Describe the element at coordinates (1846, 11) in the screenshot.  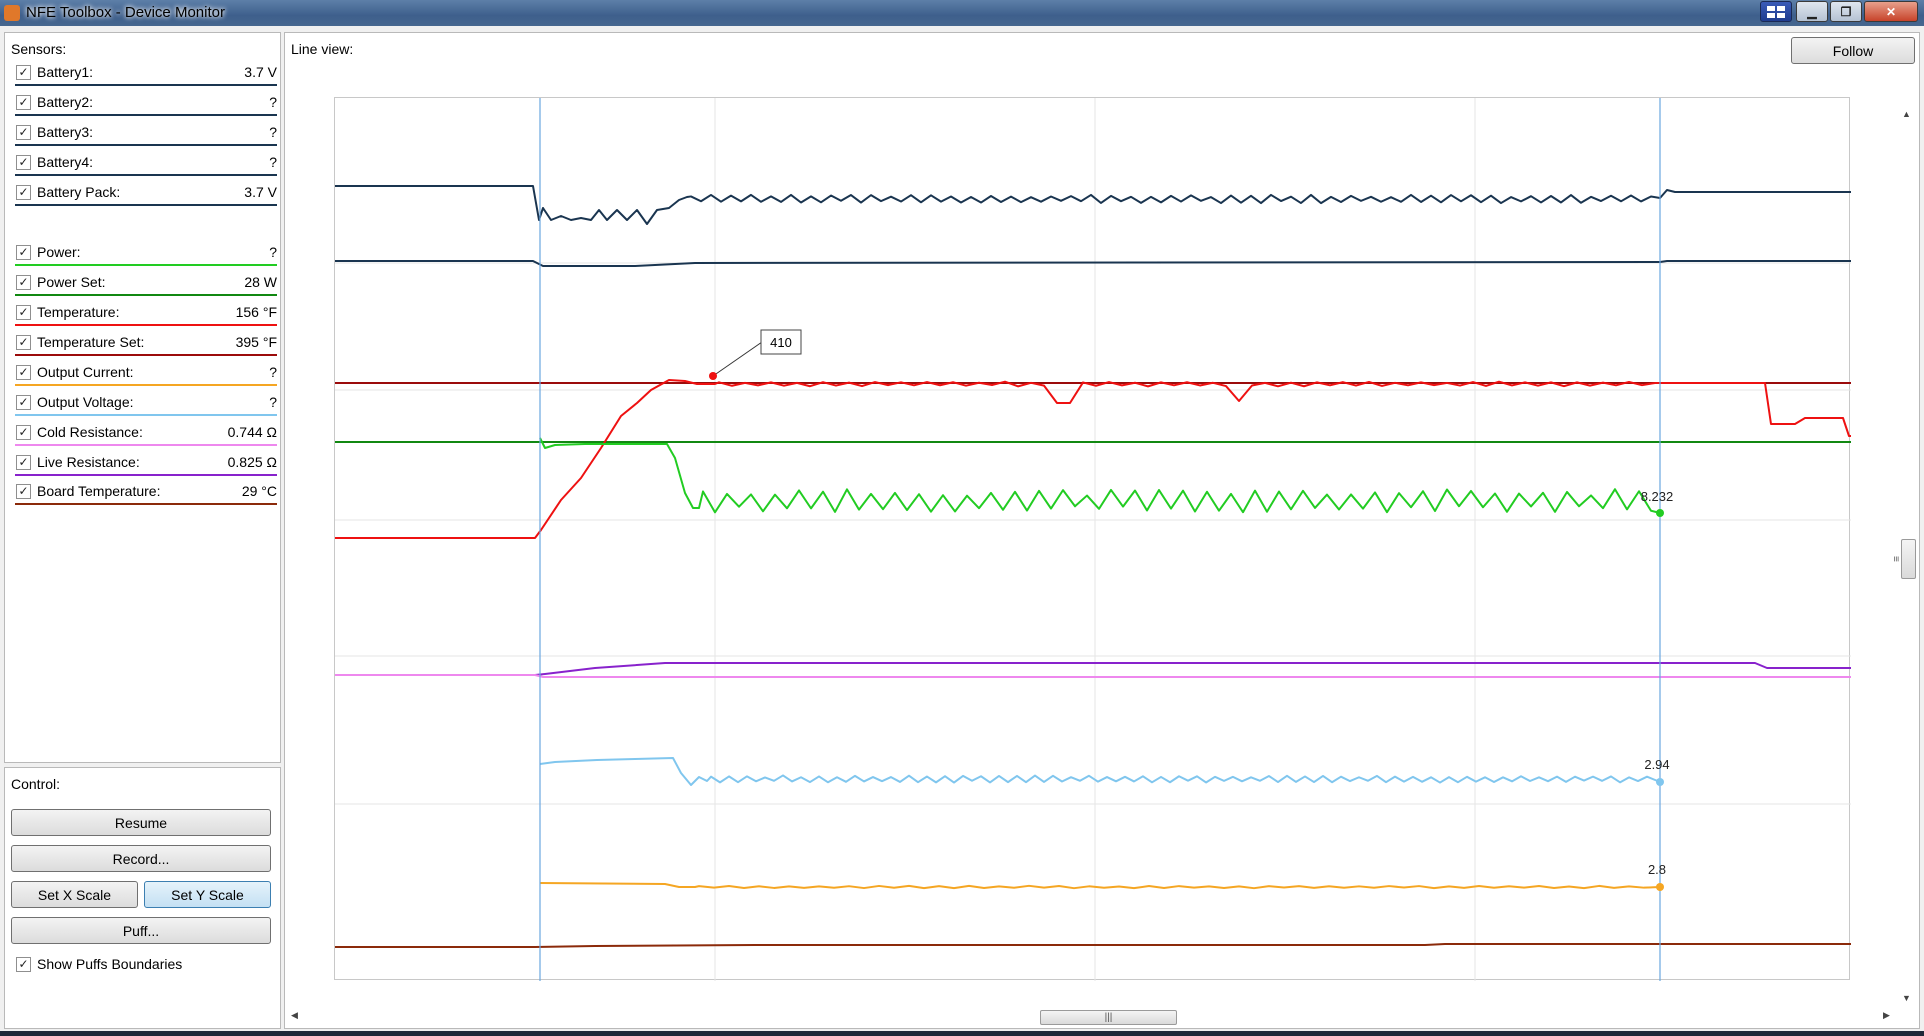
I see `maximize-button: ❐` at that location.